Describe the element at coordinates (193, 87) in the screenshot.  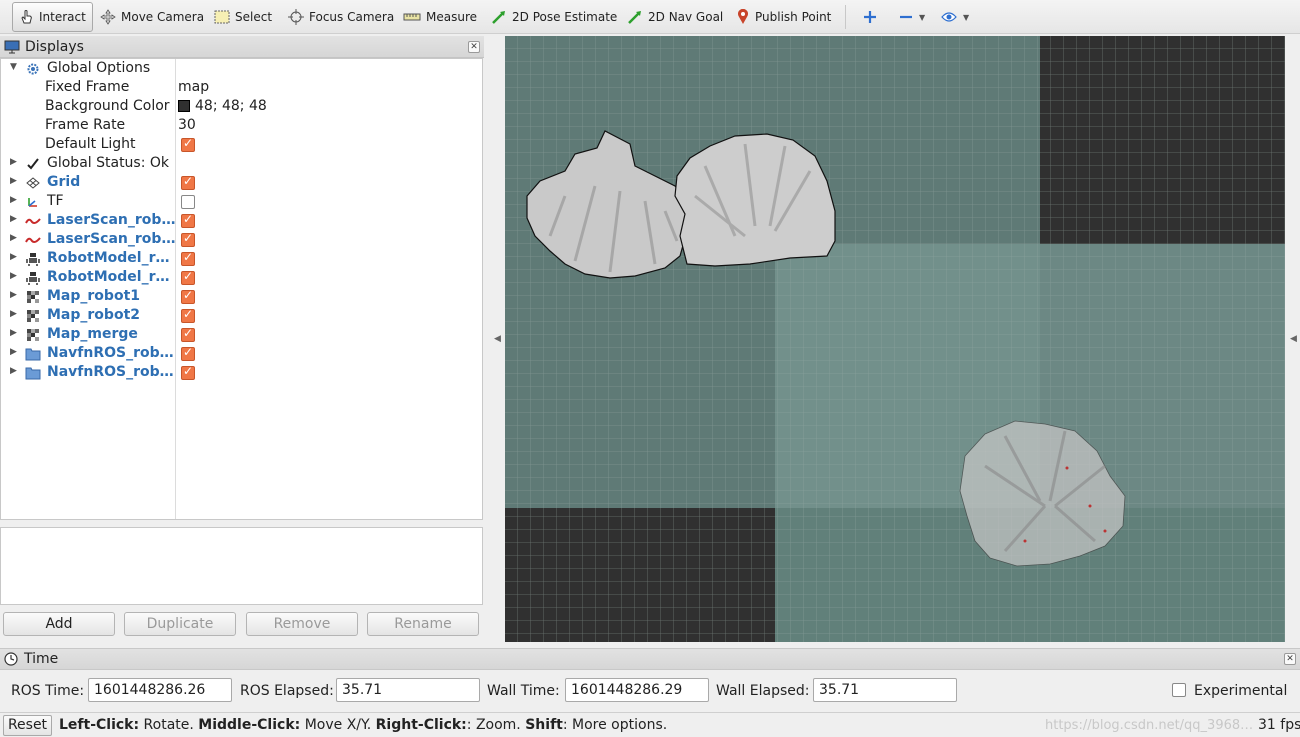
I see `fixed-frame-value: map` at that location.